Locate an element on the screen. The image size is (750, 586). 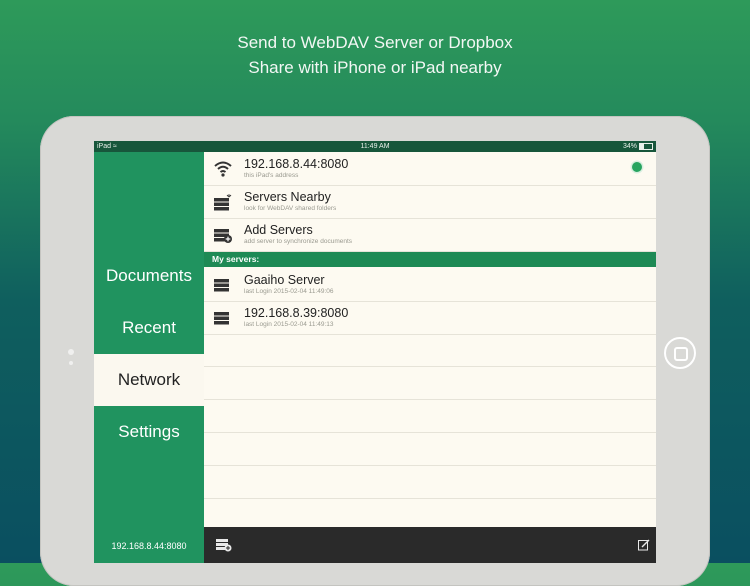
sidebar-item-recent: Recent is located at coordinates (149, 328).